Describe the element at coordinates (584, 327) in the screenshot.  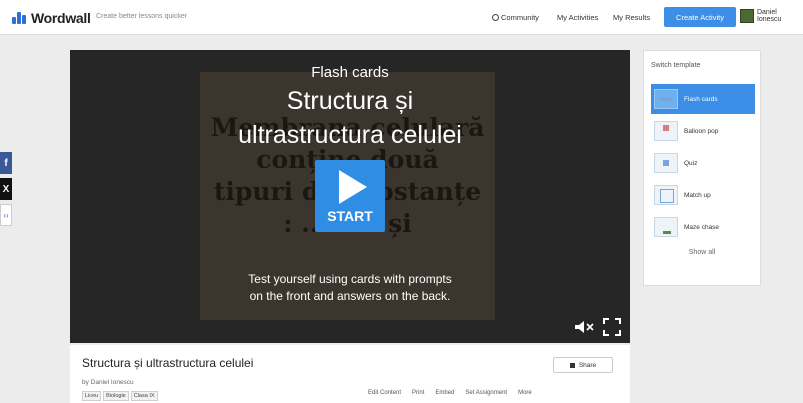
I see `mute-icon` at that location.